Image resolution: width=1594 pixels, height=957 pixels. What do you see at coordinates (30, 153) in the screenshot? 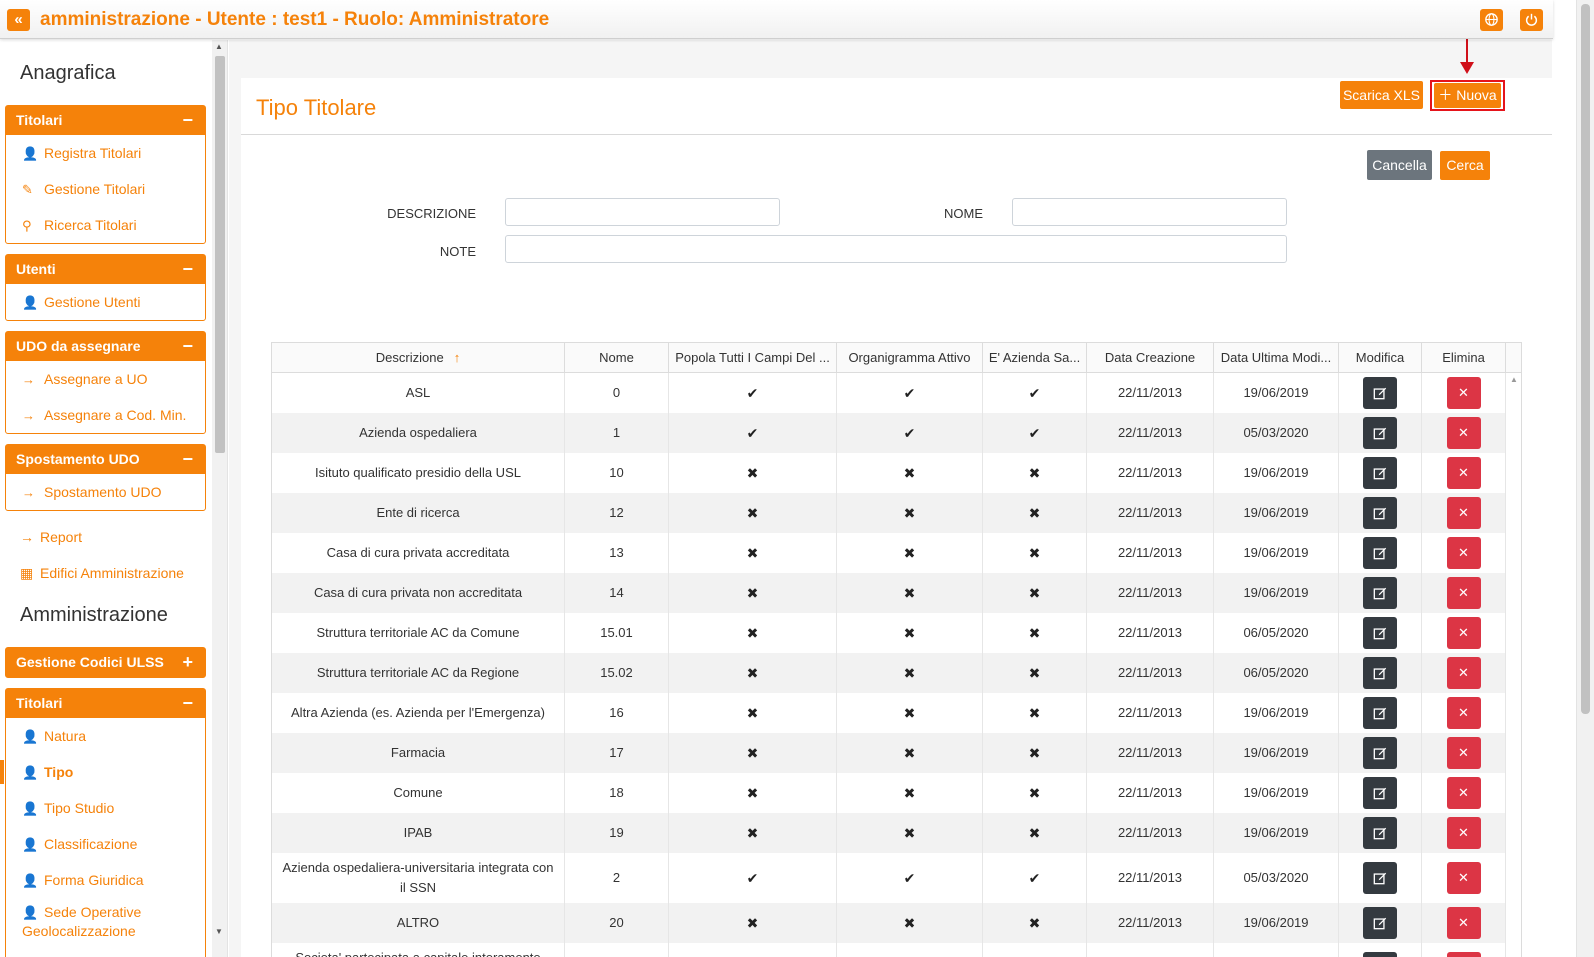
I see `user-edit-icon: 👤` at bounding box center [30, 153].